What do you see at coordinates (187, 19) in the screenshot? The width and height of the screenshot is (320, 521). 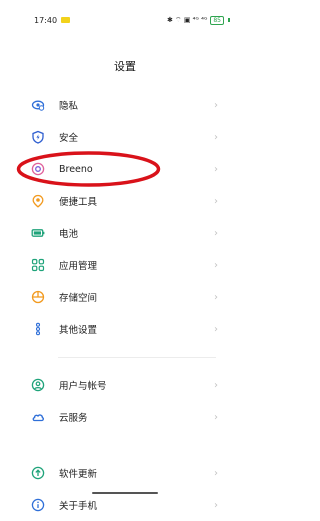 I see `signal-icons: ✱ ⌔ ▣ ⁴ᴳ ⁴ᴳ` at bounding box center [187, 19].